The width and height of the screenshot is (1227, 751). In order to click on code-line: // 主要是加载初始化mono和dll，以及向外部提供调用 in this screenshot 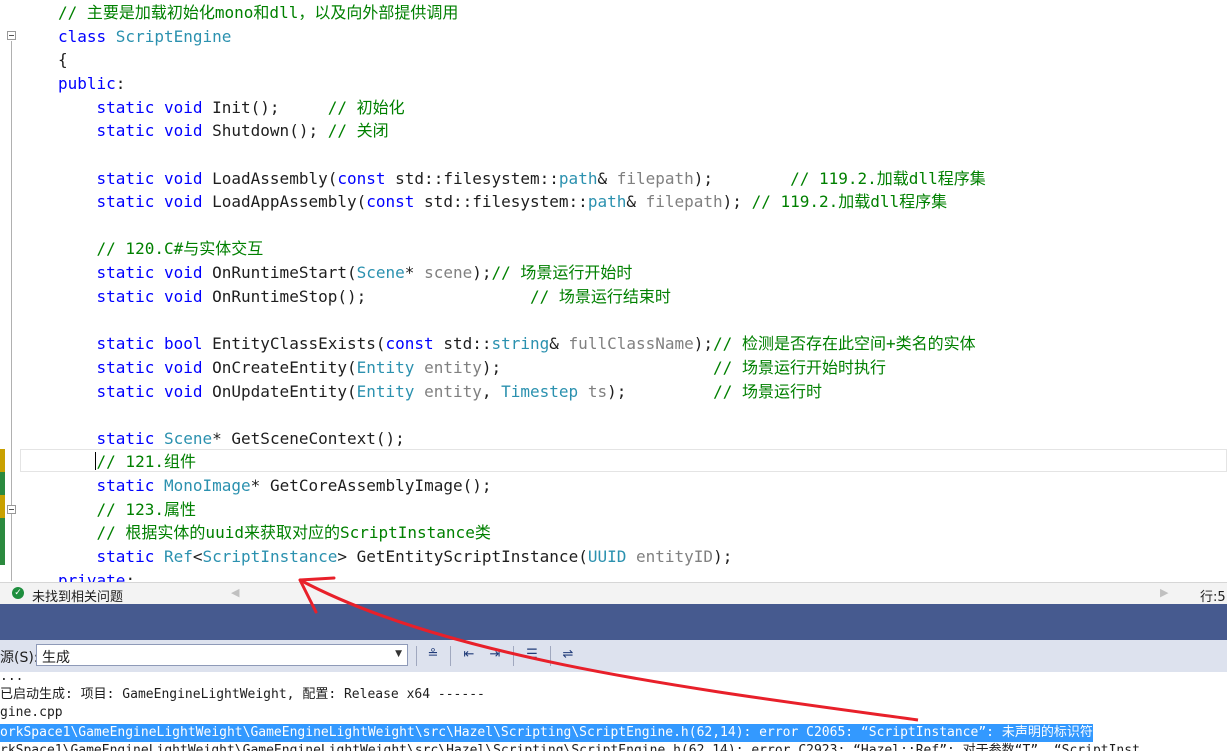, I will do `click(258, 12)`.